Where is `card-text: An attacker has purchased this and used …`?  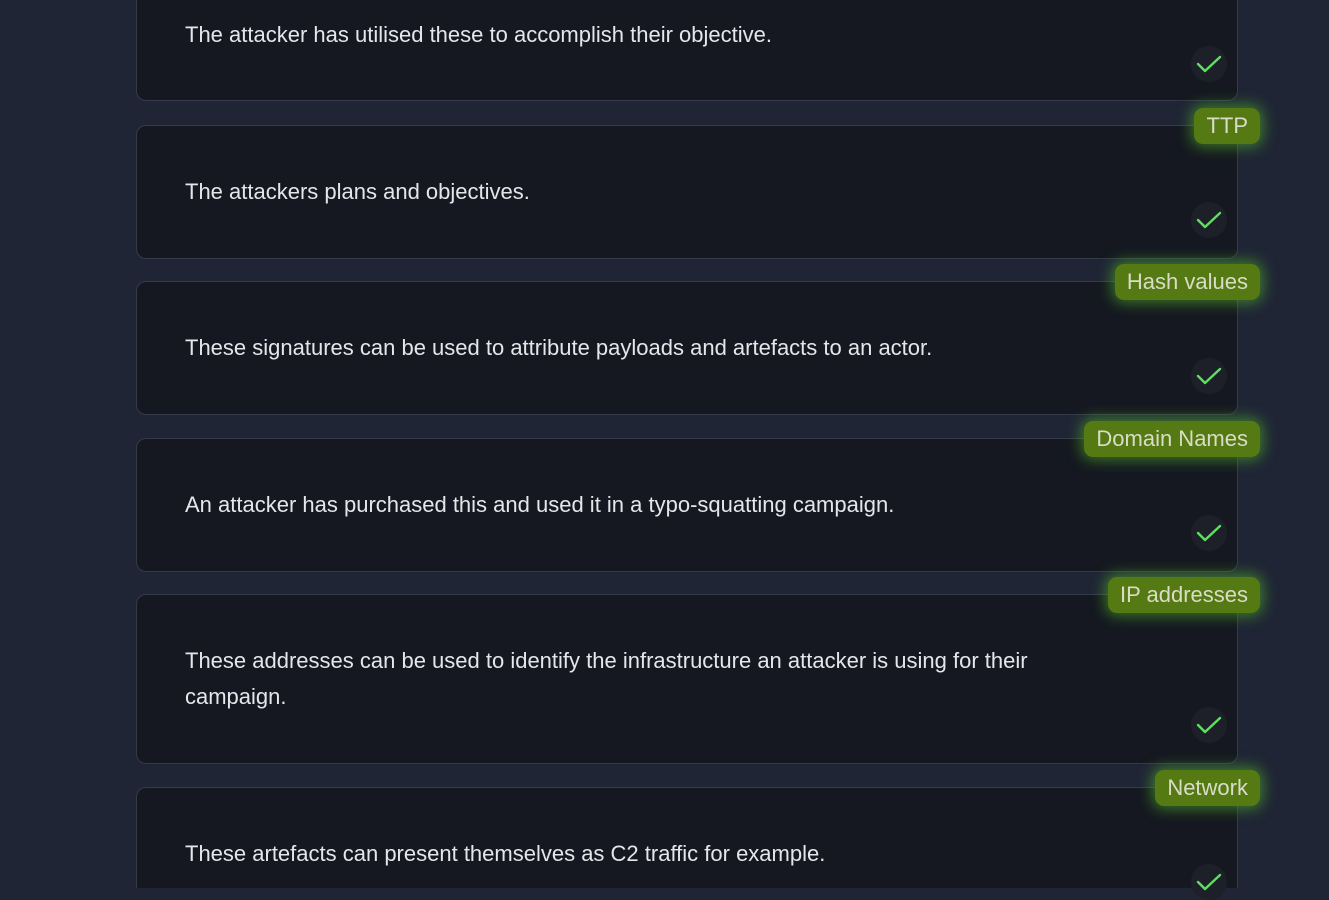
card-text: An attacker has purchased this and used … is located at coordinates (540, 504).